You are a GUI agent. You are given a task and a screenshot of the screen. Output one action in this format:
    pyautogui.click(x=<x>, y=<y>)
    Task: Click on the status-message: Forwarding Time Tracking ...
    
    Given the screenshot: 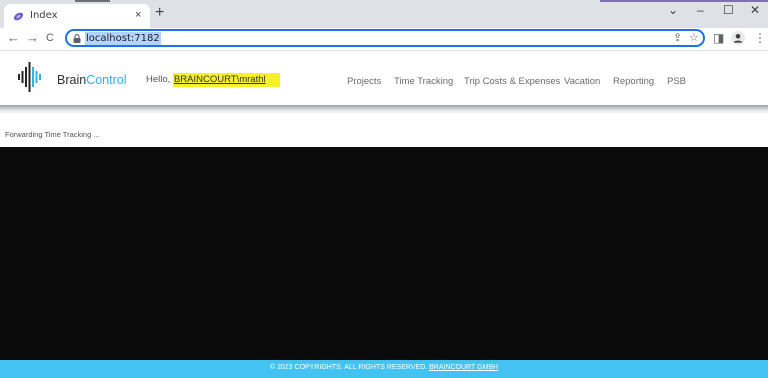 What is the action you would take?
    pyautogui.click(x=52, y=134)
    